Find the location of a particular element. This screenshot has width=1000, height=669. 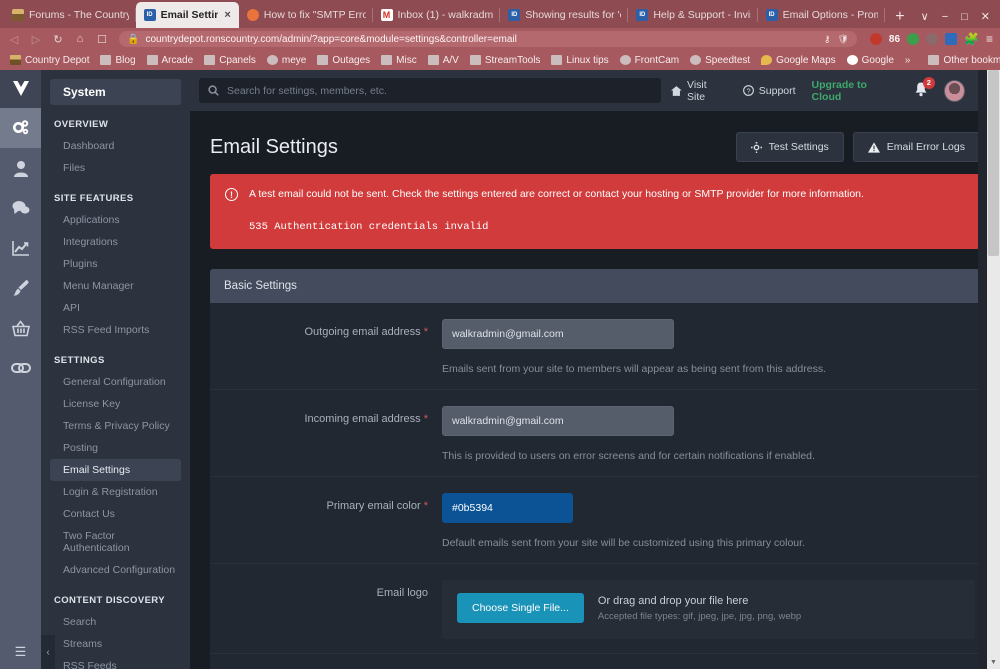

home-icon is located at coordinates (676, 90).